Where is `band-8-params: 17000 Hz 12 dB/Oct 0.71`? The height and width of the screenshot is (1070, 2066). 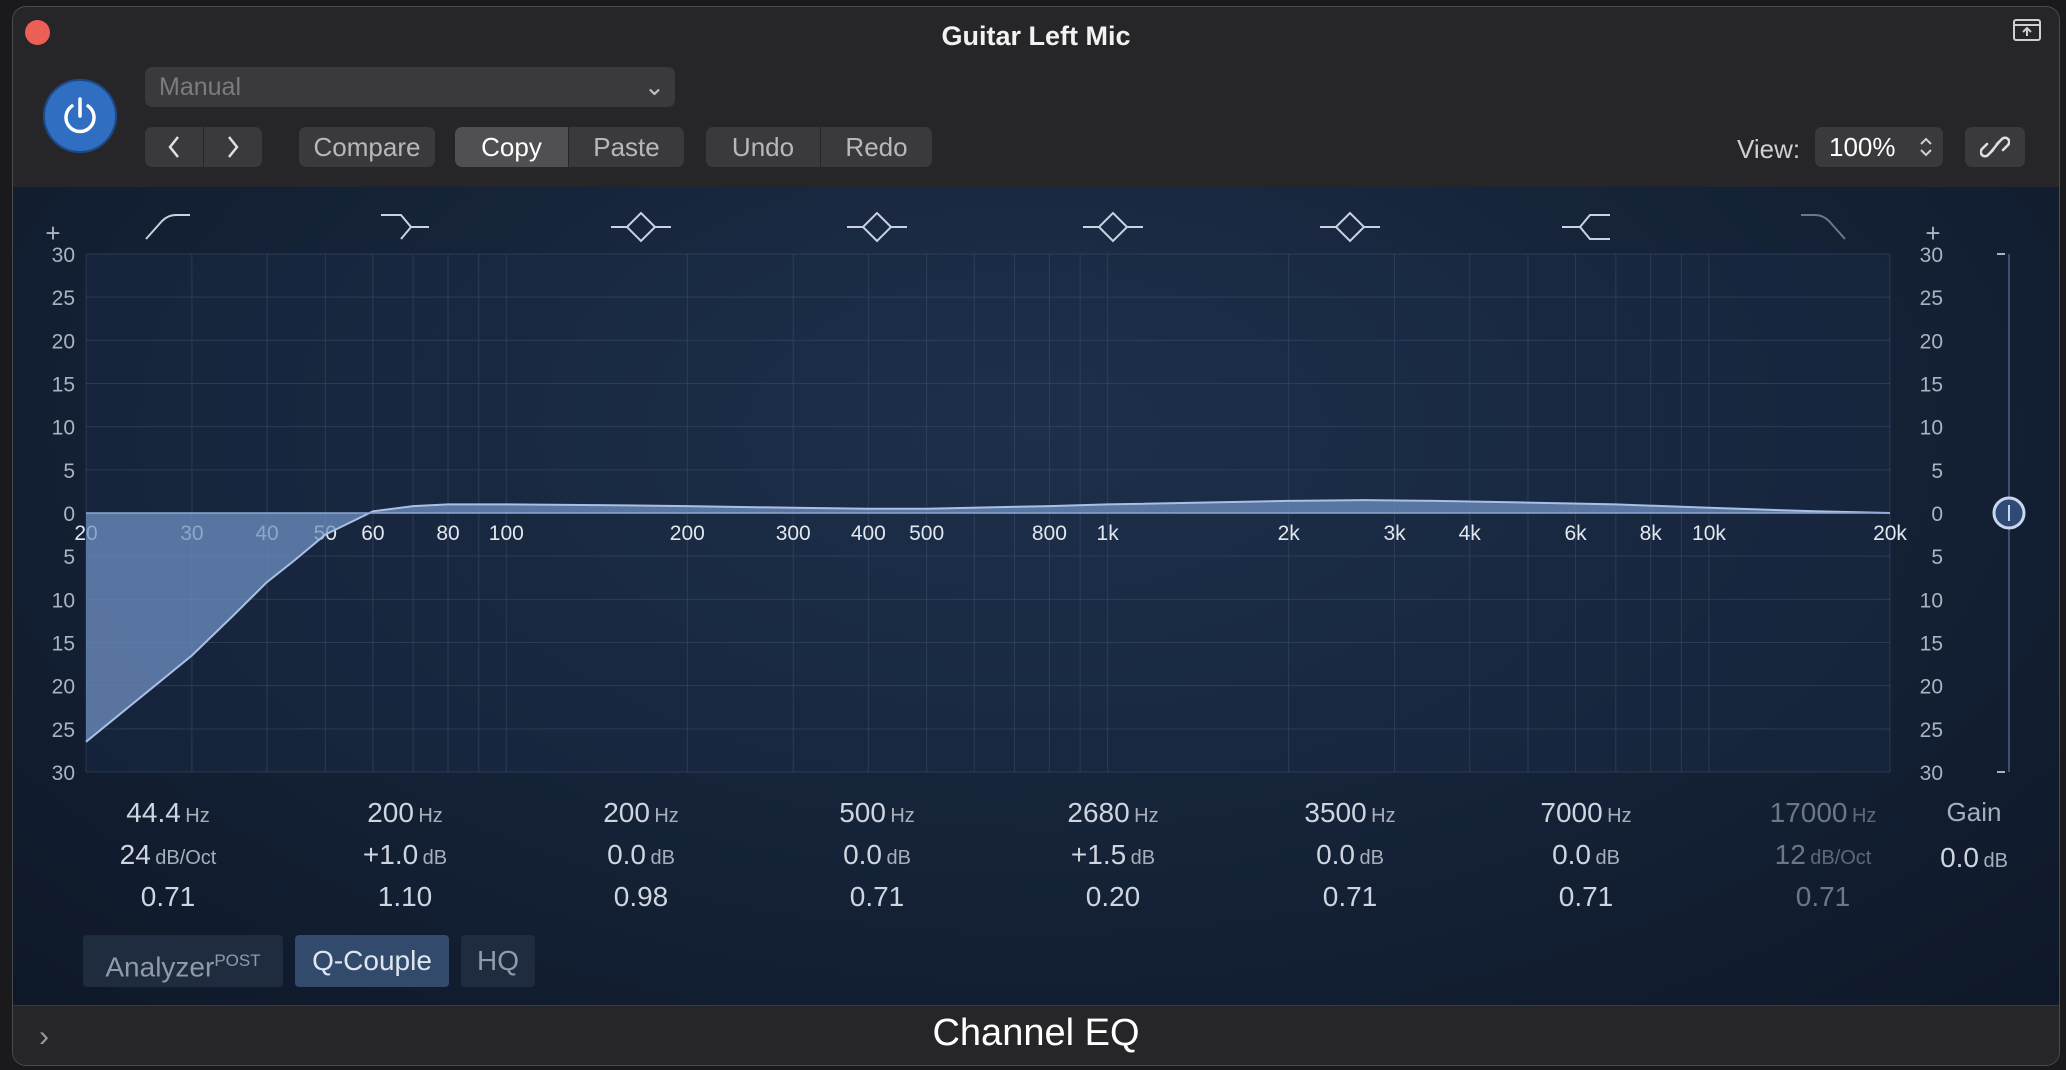 band-8-params: 17000 Hz 12 dB/Oct 0.71 is located at coordinates (1823, 855).